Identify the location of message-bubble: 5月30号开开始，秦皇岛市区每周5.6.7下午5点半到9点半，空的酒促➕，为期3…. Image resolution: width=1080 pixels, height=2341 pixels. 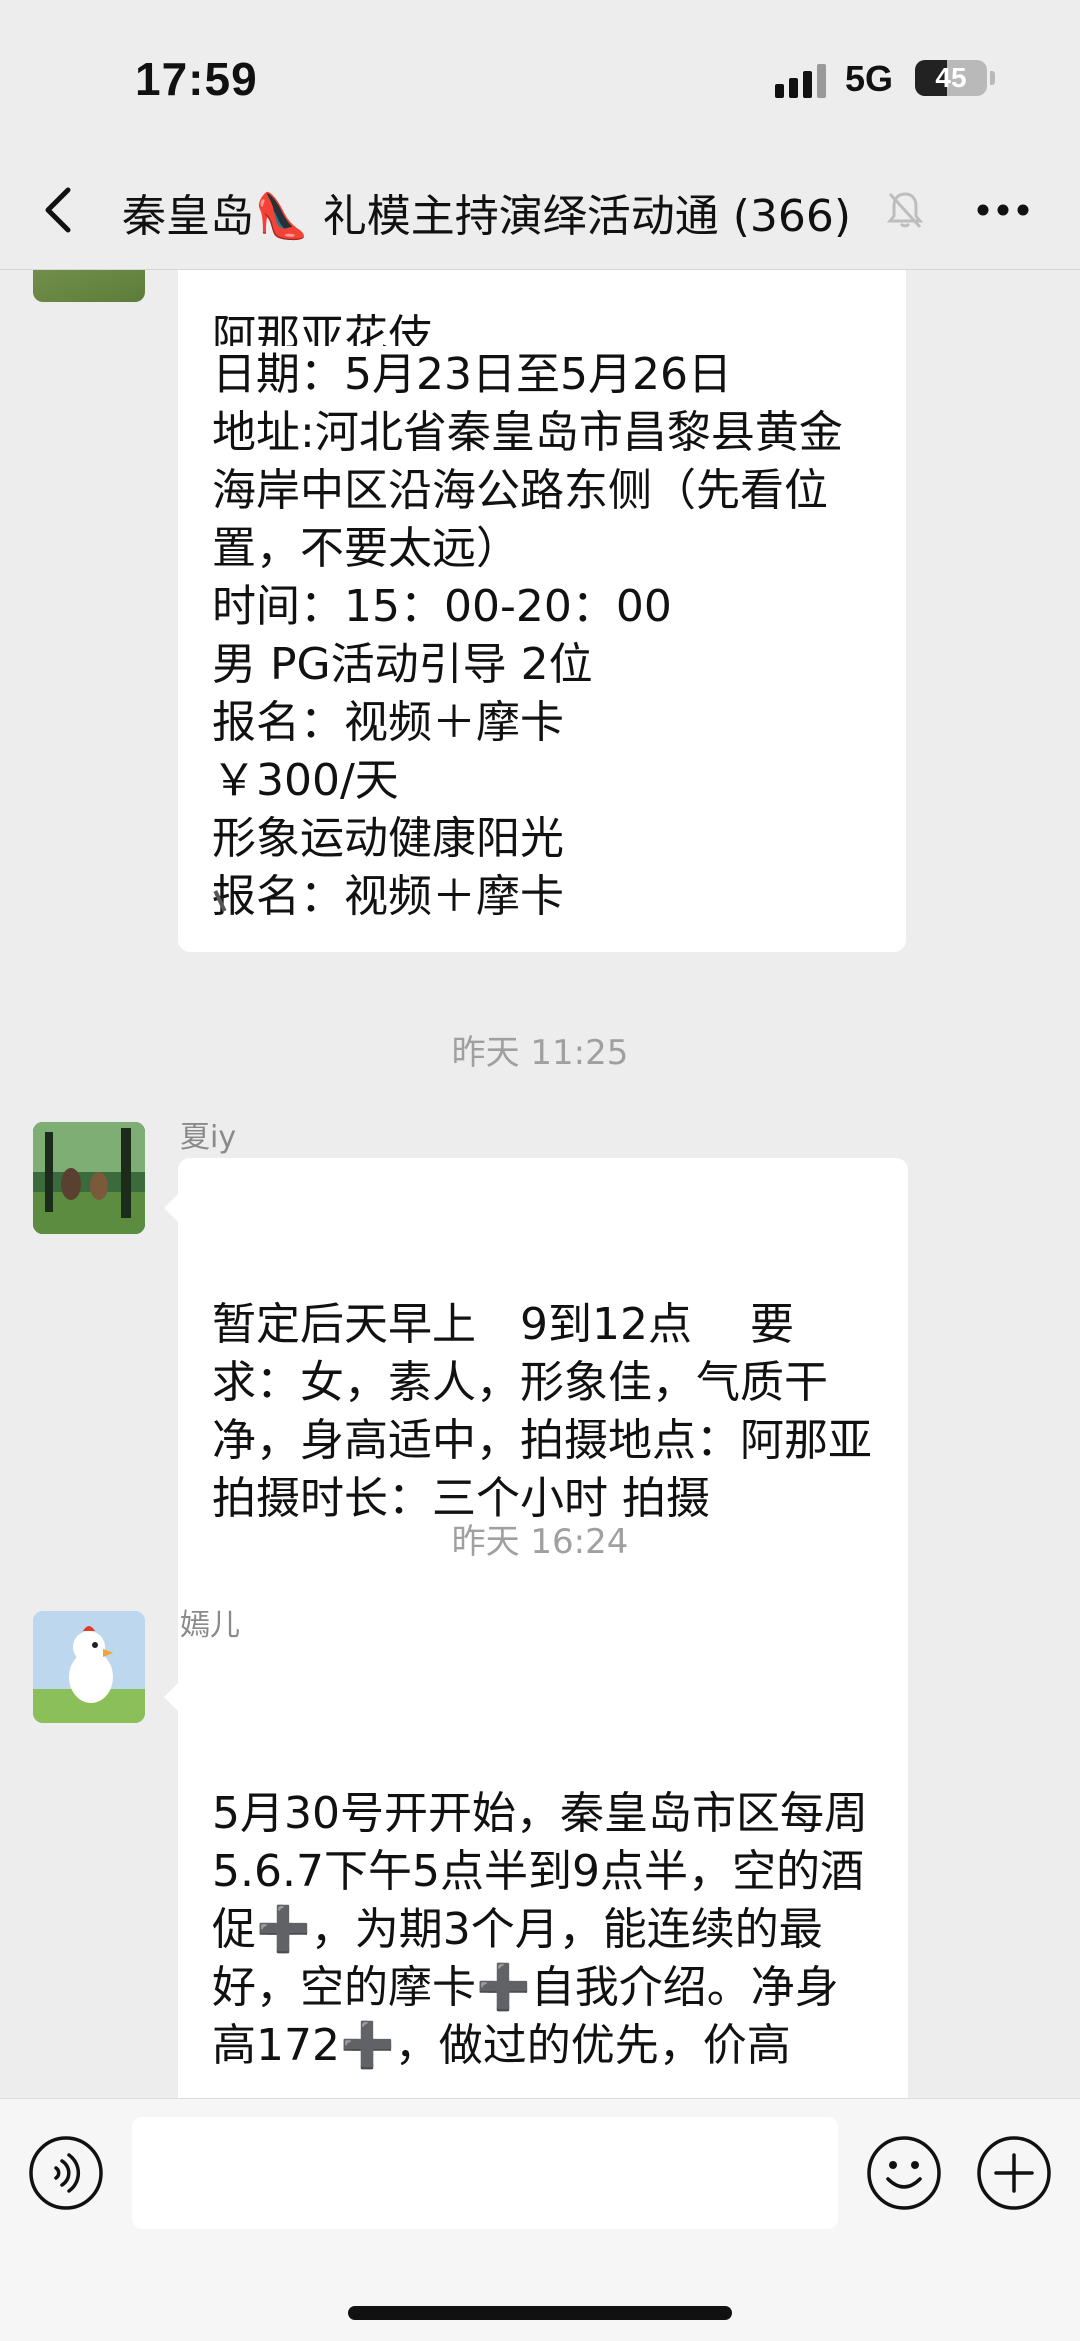
(536, 1872).